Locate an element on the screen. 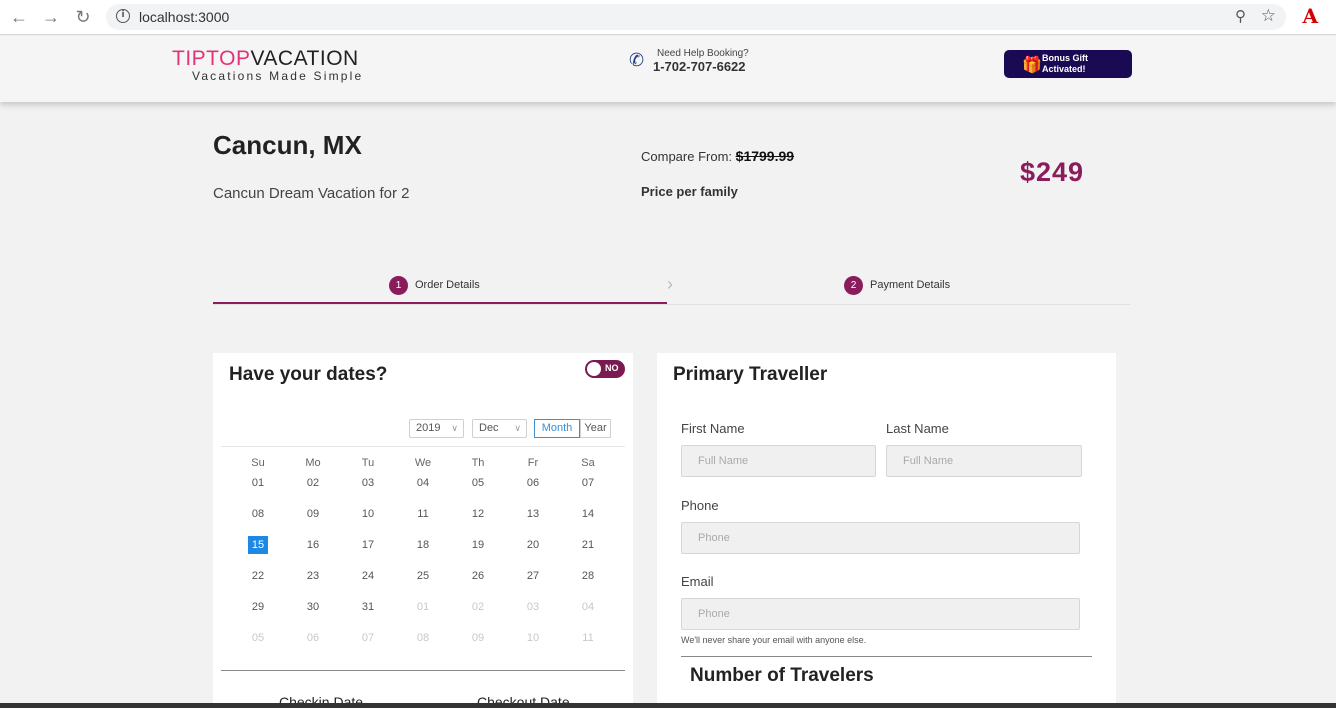  month-select: Dec ∨ is located at coordinates (499, 428).